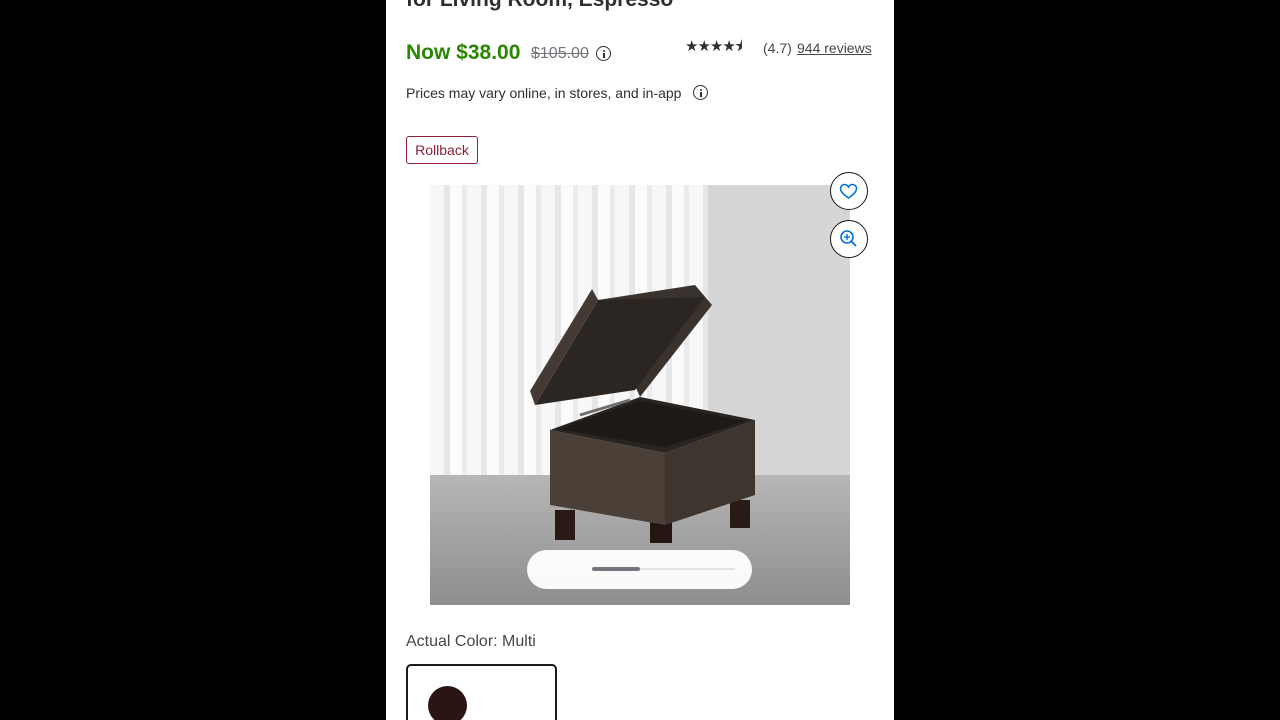  What do you see at coordinates (539, 7) in the screenshot?
I see `product-title: for Living Room, Espresso` at bounding box center [539, 7].